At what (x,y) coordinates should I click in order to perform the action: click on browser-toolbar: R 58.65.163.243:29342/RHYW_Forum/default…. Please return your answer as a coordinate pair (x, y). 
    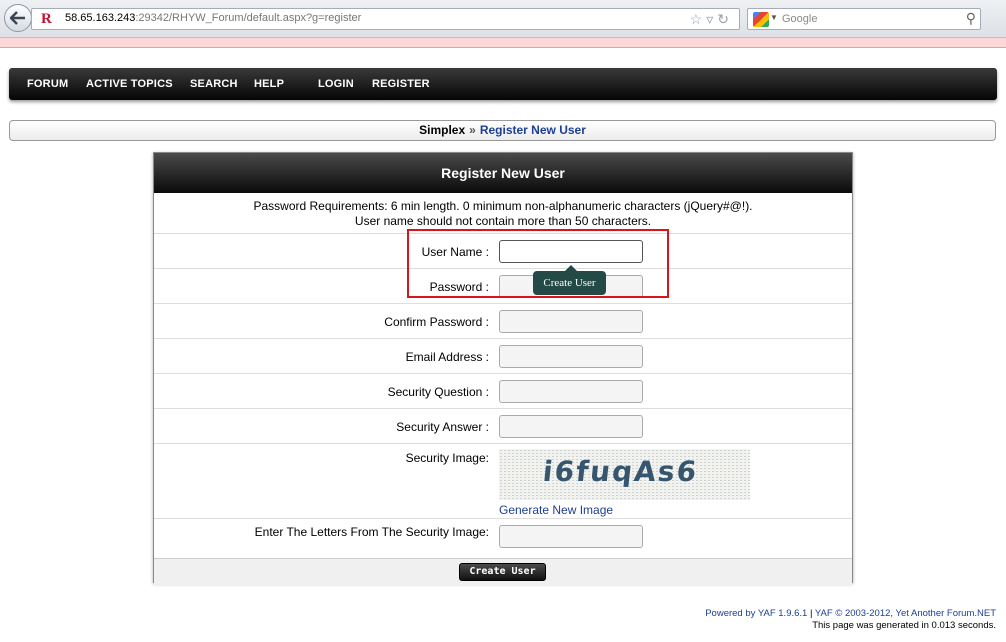
    Looking at the image, I should click on (503, 19).